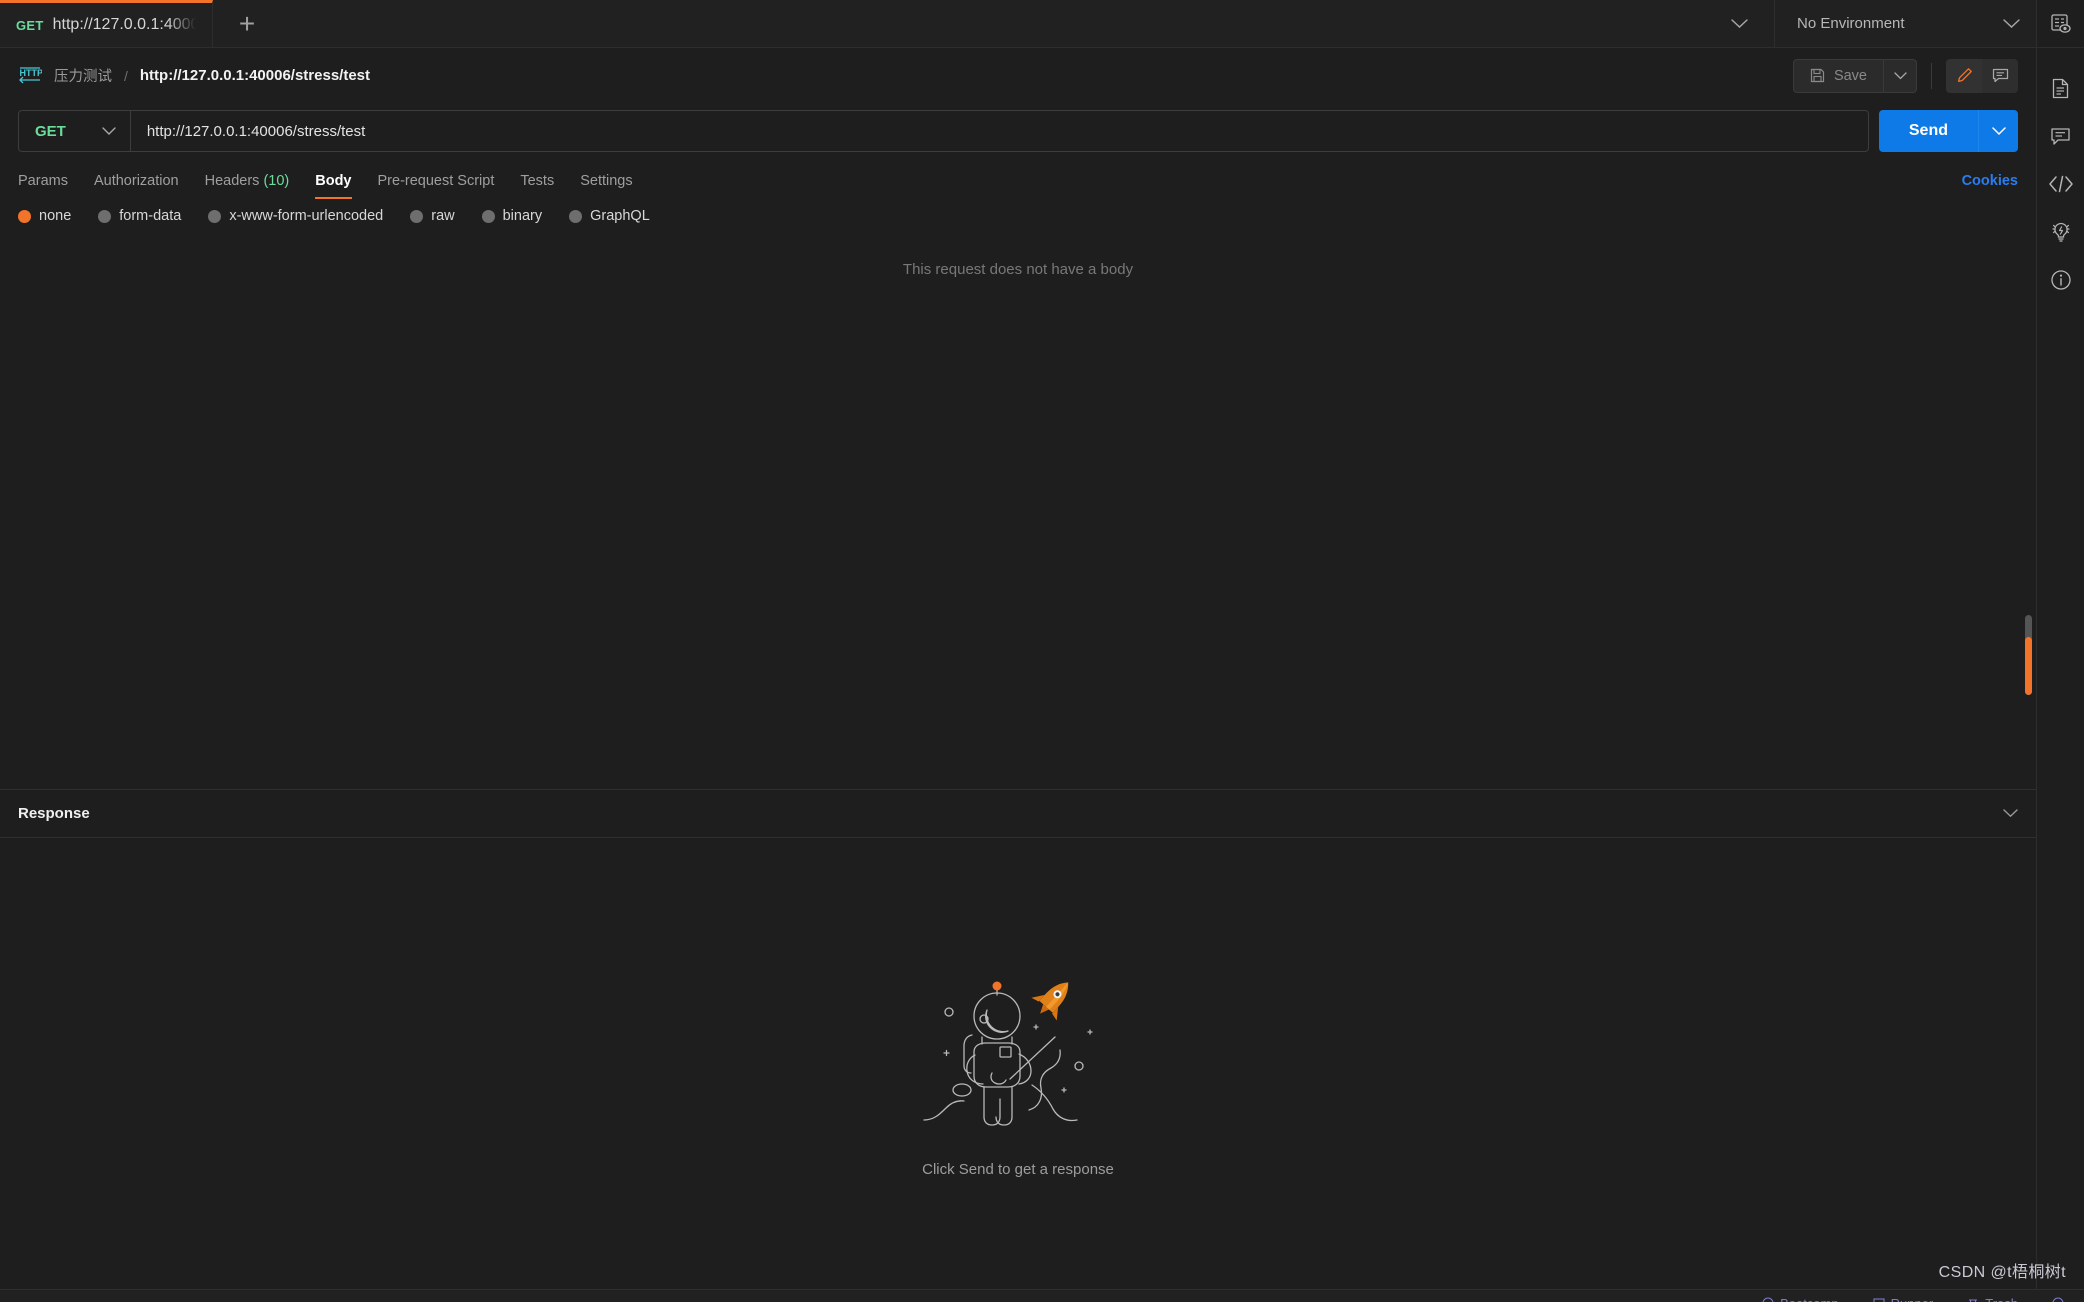 The width and height of the screenshot is (2084, 1302). I want to click on body-type-none: none, so click(44, 216).